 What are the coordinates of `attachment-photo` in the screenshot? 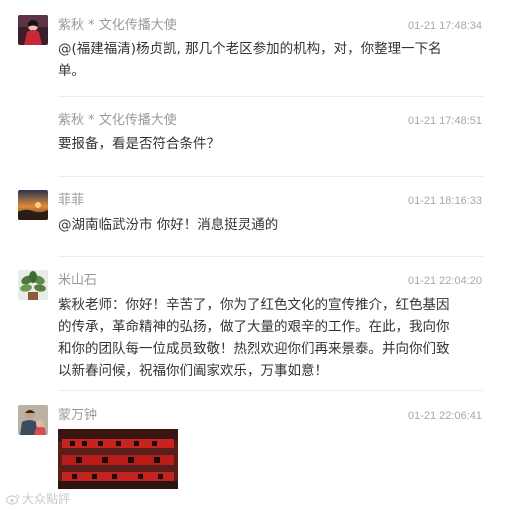 It's located at (118, 459).